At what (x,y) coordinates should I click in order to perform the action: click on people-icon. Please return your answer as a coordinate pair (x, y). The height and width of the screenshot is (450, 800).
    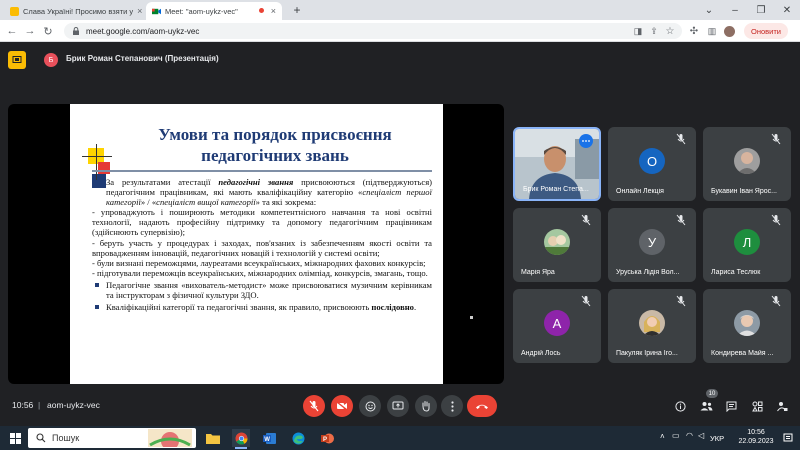
    Looking at the image, I should click on (706, 406).